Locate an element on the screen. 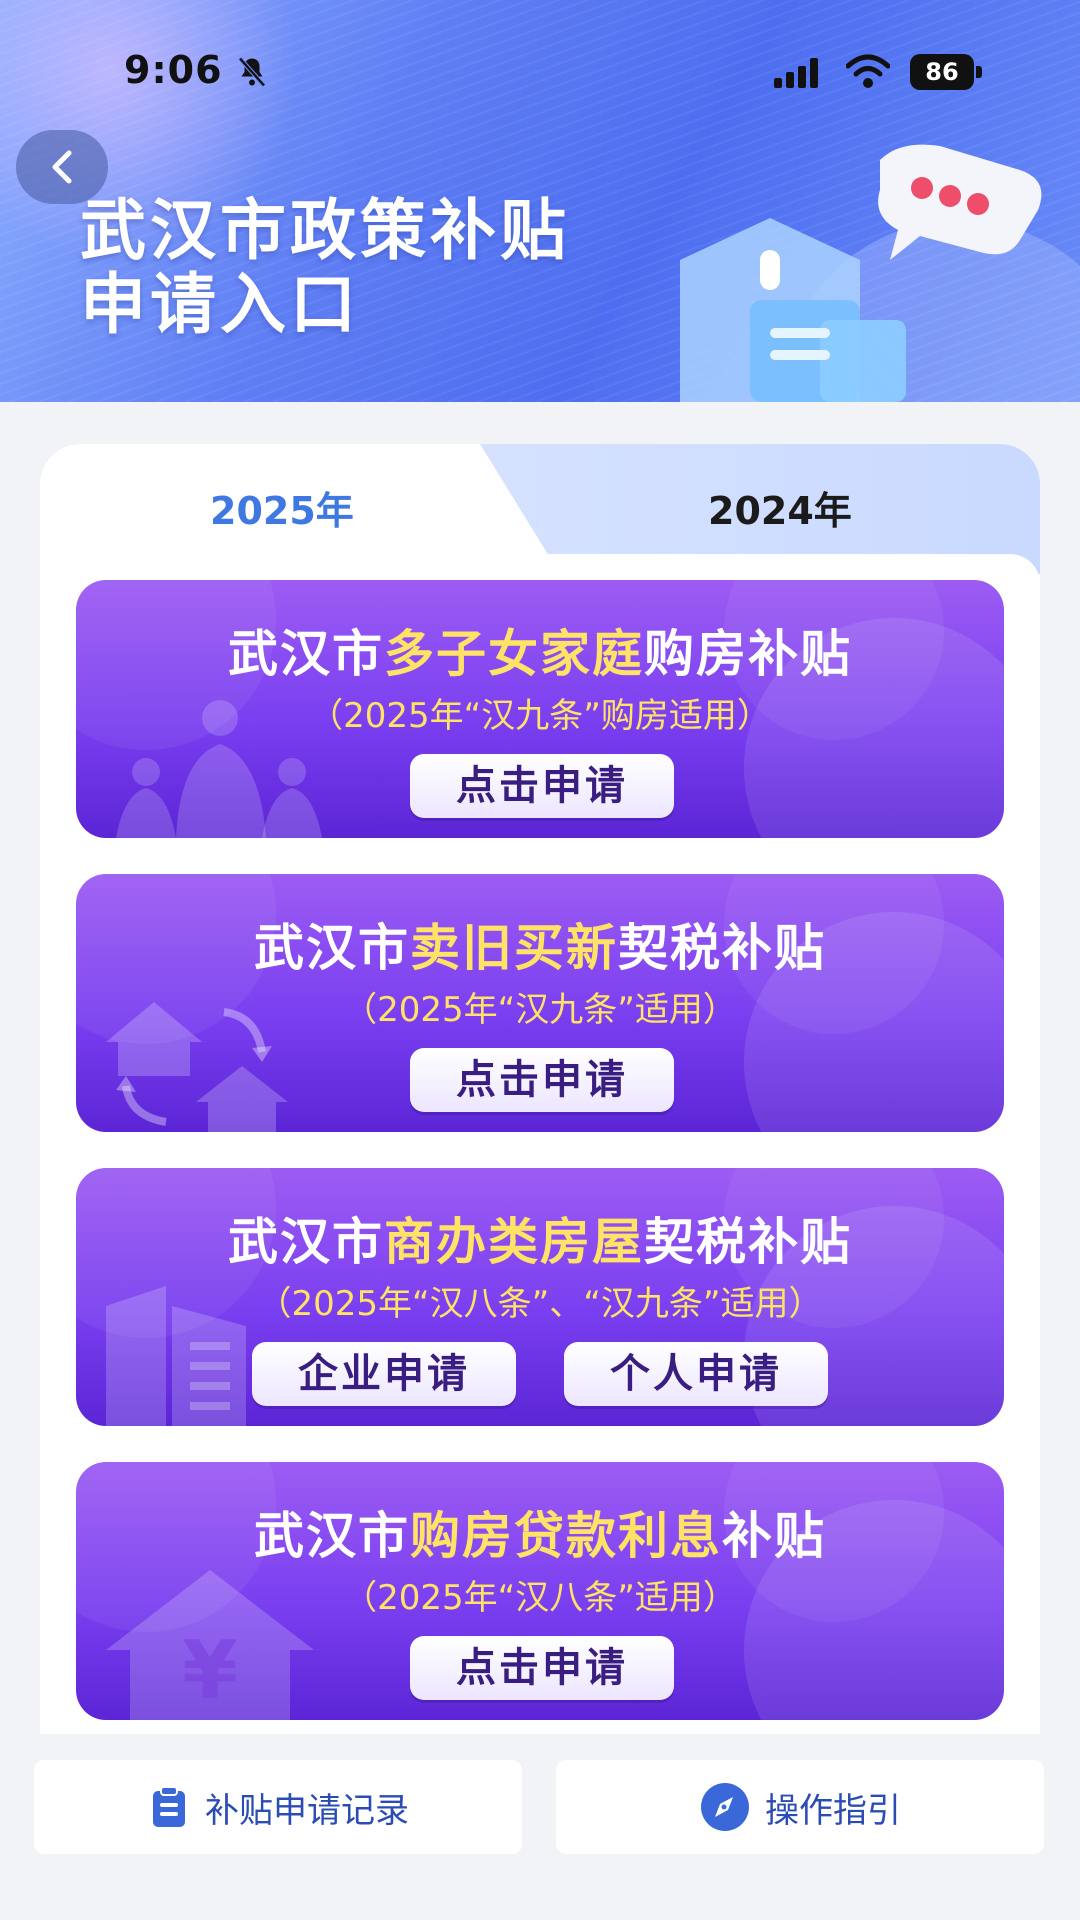  banner-title: 武汉市多子女家庭购房补贴 is located at coordinates (540, 650).